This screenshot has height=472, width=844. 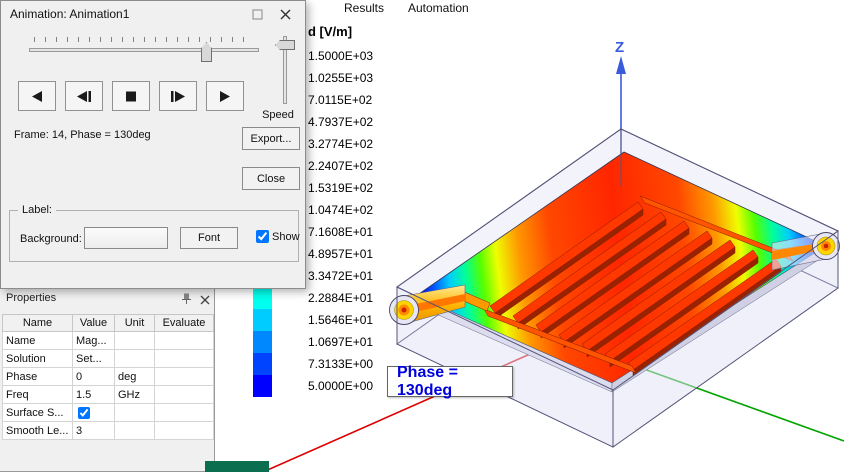 I want to click on legend-value: 1.0255E+03, so click(x=341, y=78).